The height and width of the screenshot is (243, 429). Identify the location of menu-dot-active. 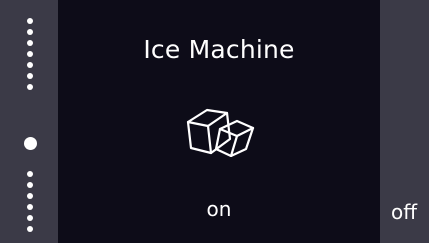
(30, 143).